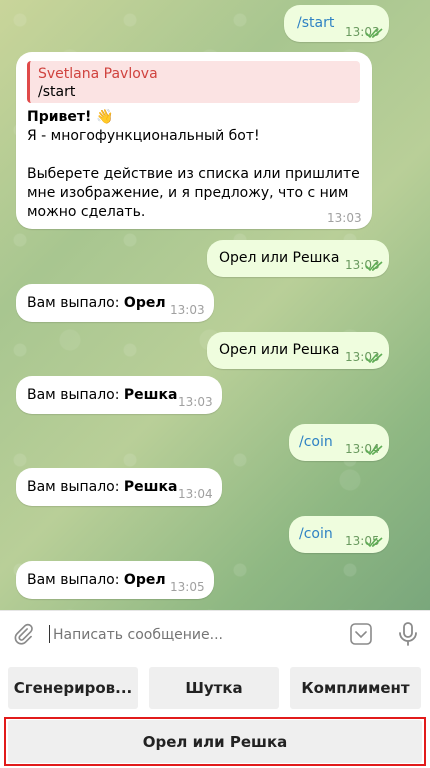  I want to click on message-line: Я - многофункциональный бот!, so click(143, 136).